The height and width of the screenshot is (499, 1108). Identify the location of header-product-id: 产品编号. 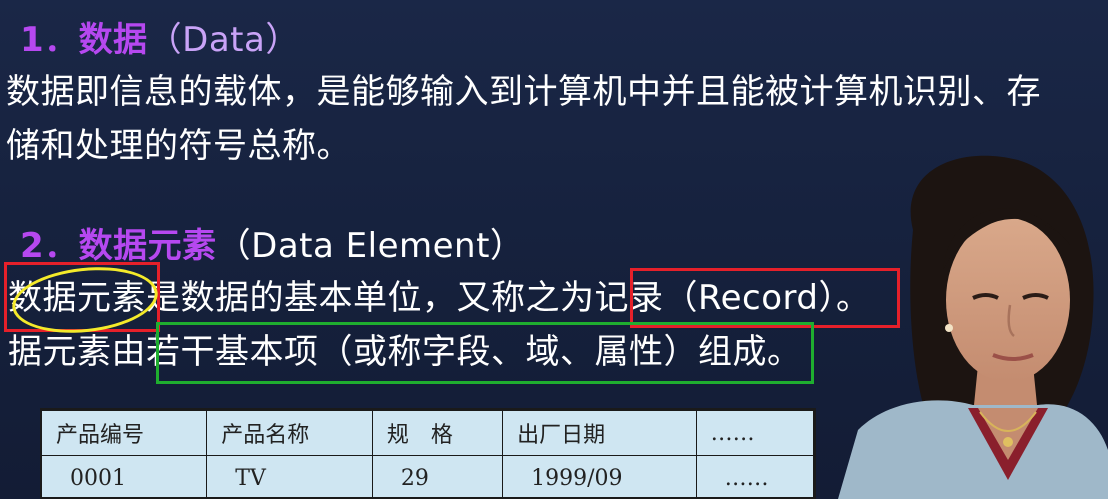
(125, 433).